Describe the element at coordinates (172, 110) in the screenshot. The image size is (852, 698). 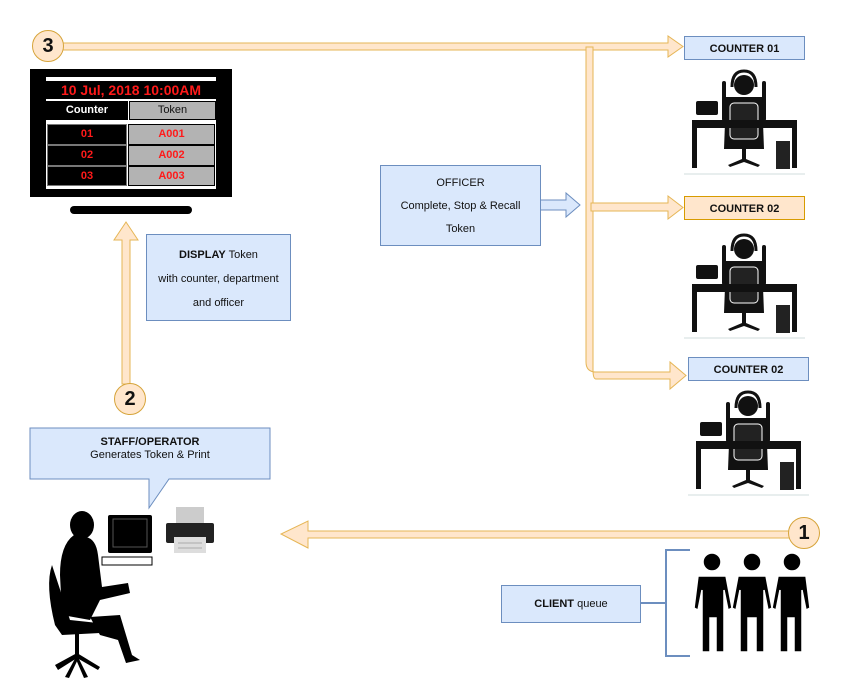
I see `display-header-token: Token` at that location.